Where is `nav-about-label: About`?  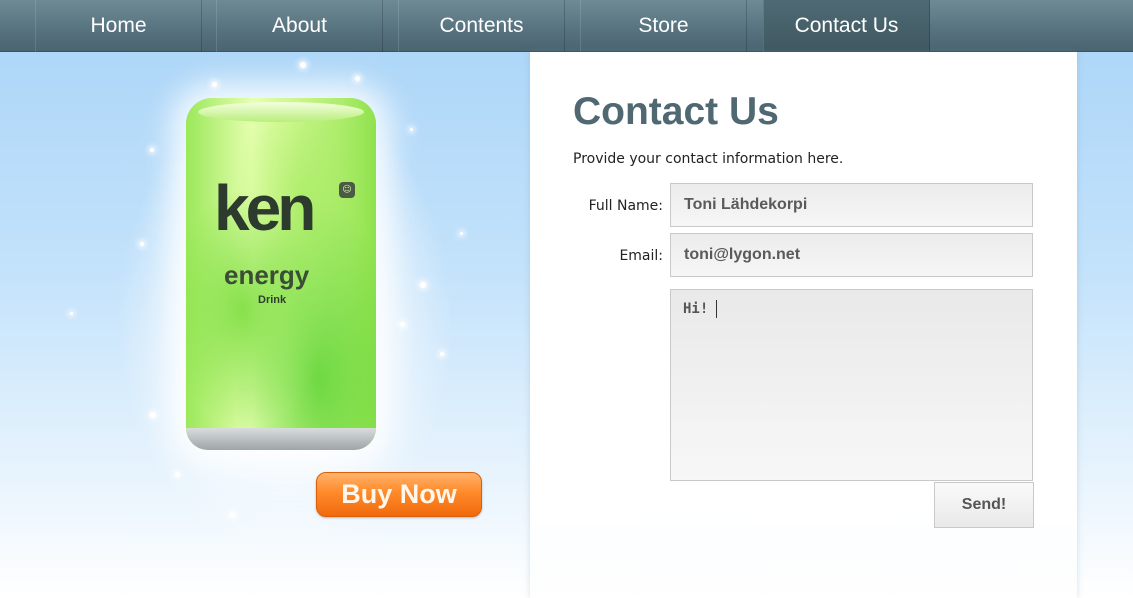
nav-about-label: About is located at coordinates (299, 25).